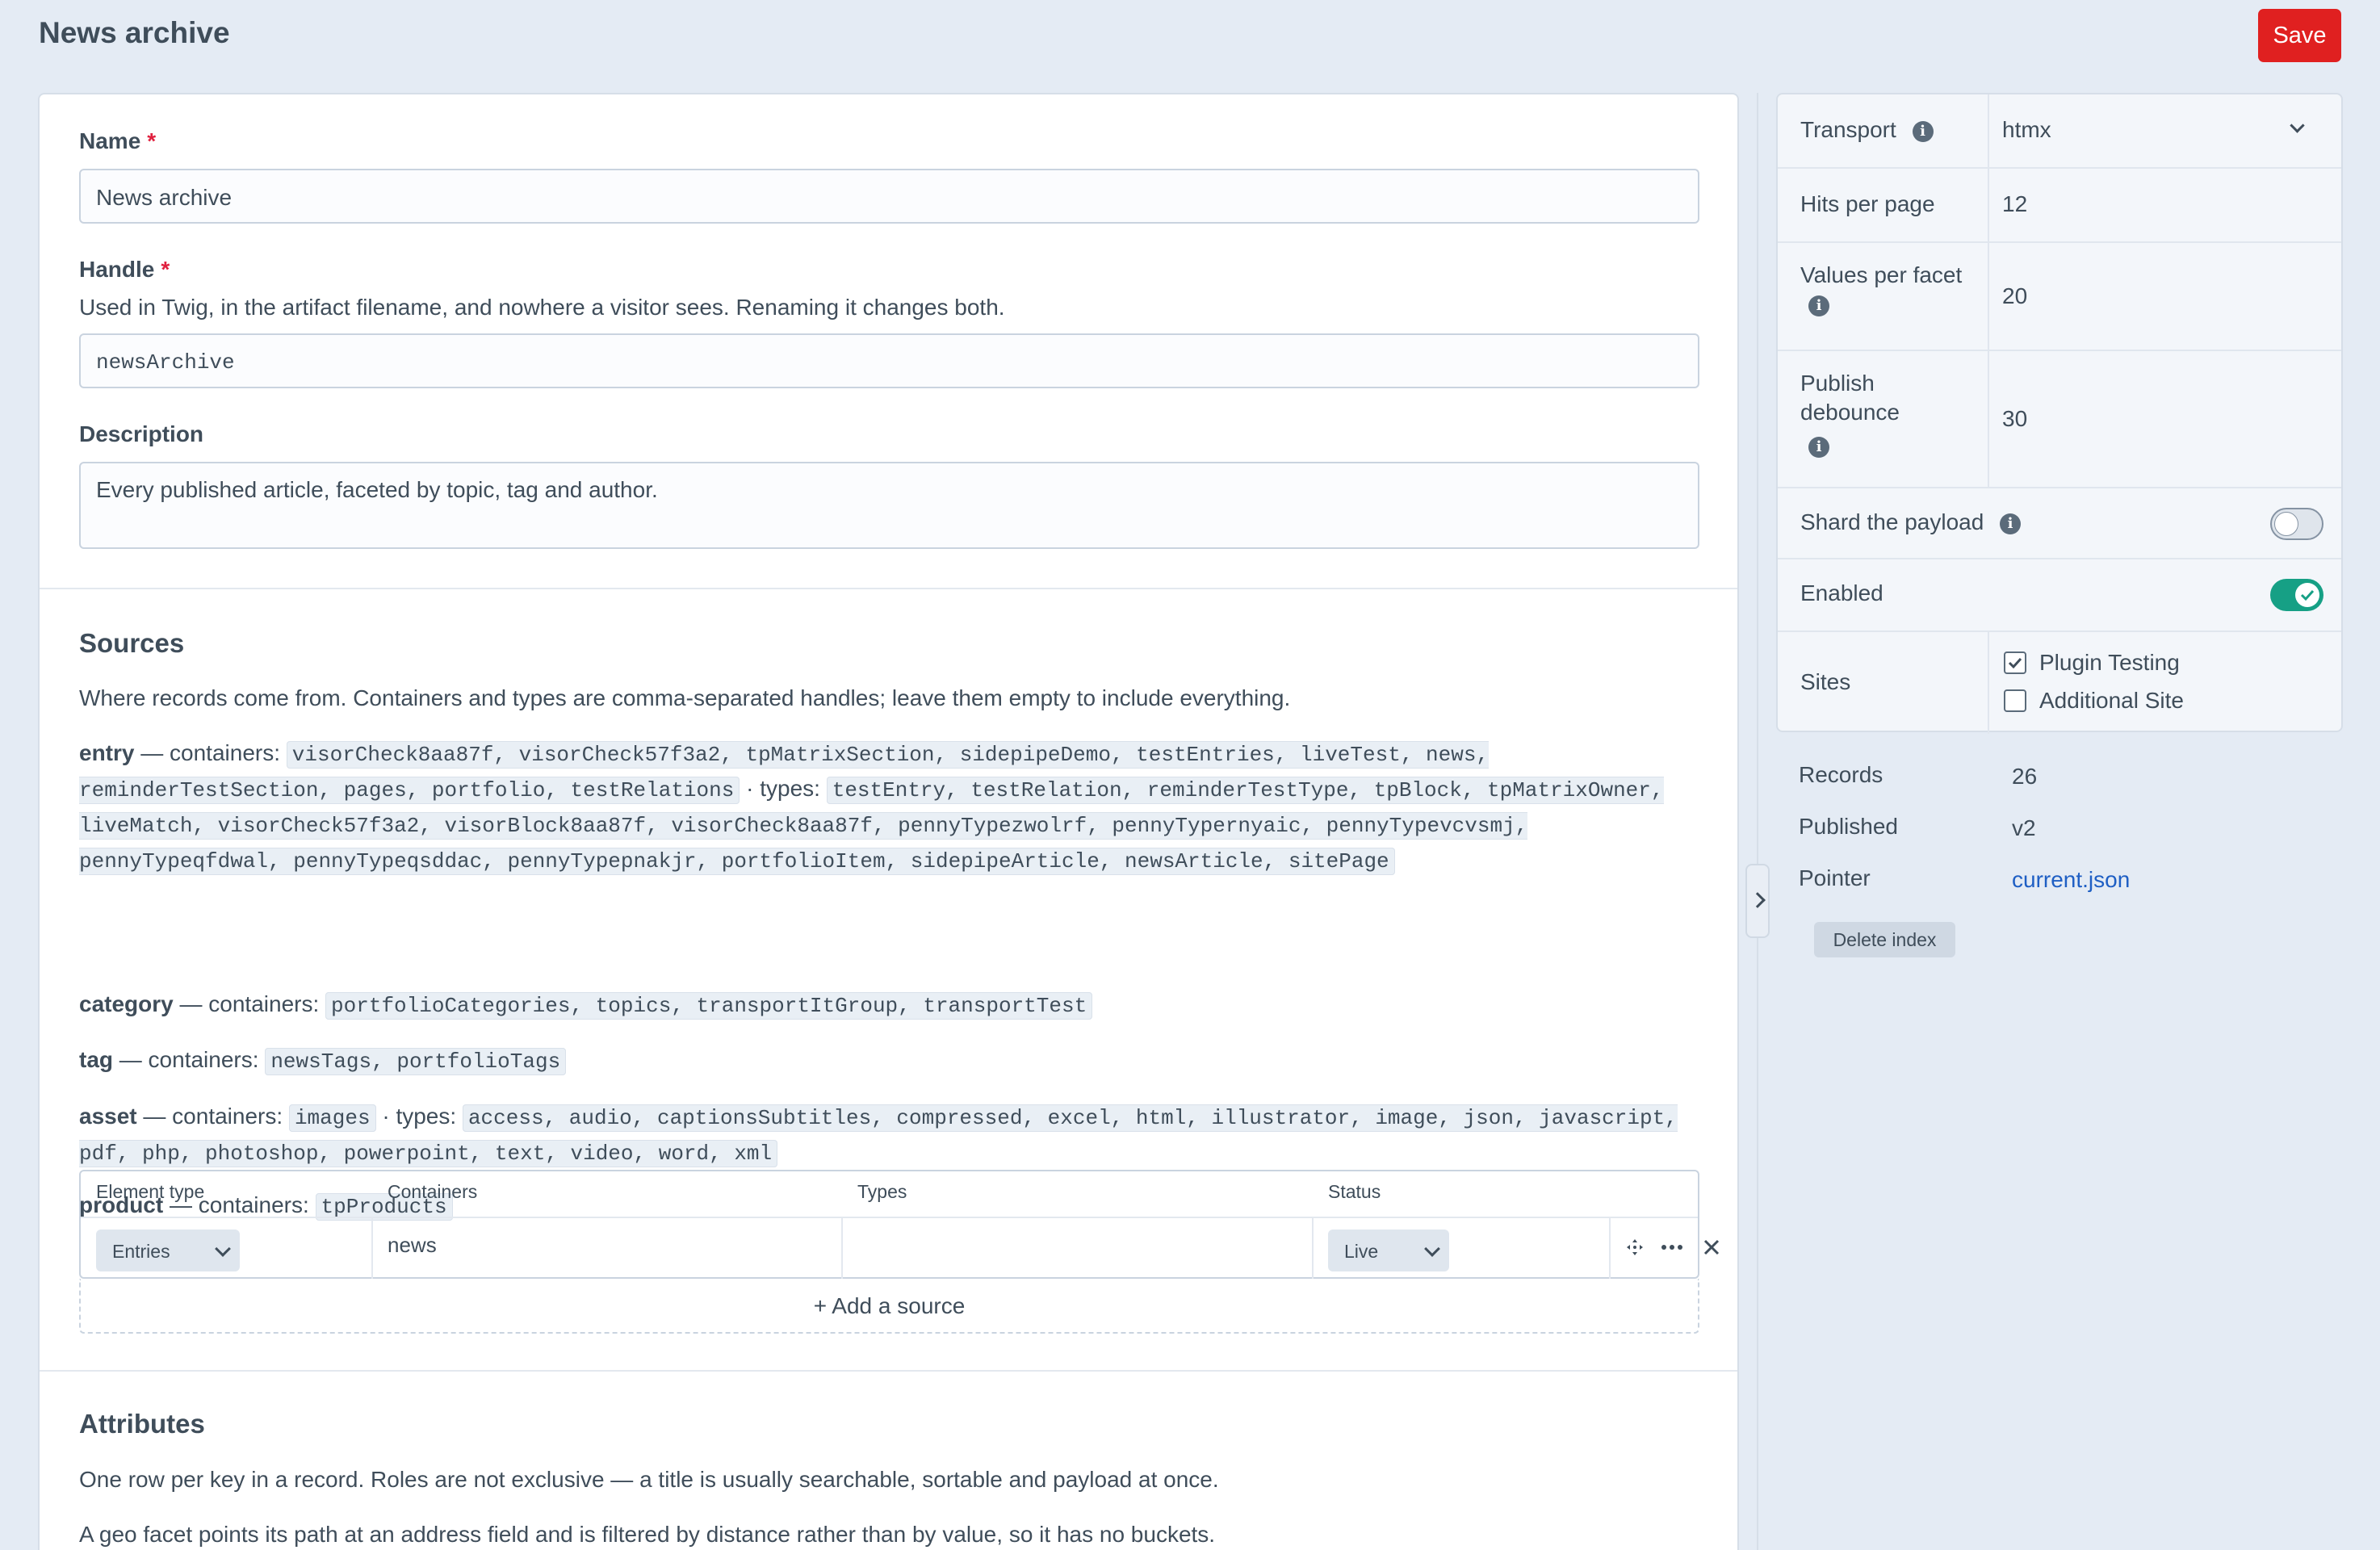 The image size is (2380, 1550). What do you see at coordinates (117, 141) in the screenshot?
I see `name-label: Name *` at bounding box center [117, 141].